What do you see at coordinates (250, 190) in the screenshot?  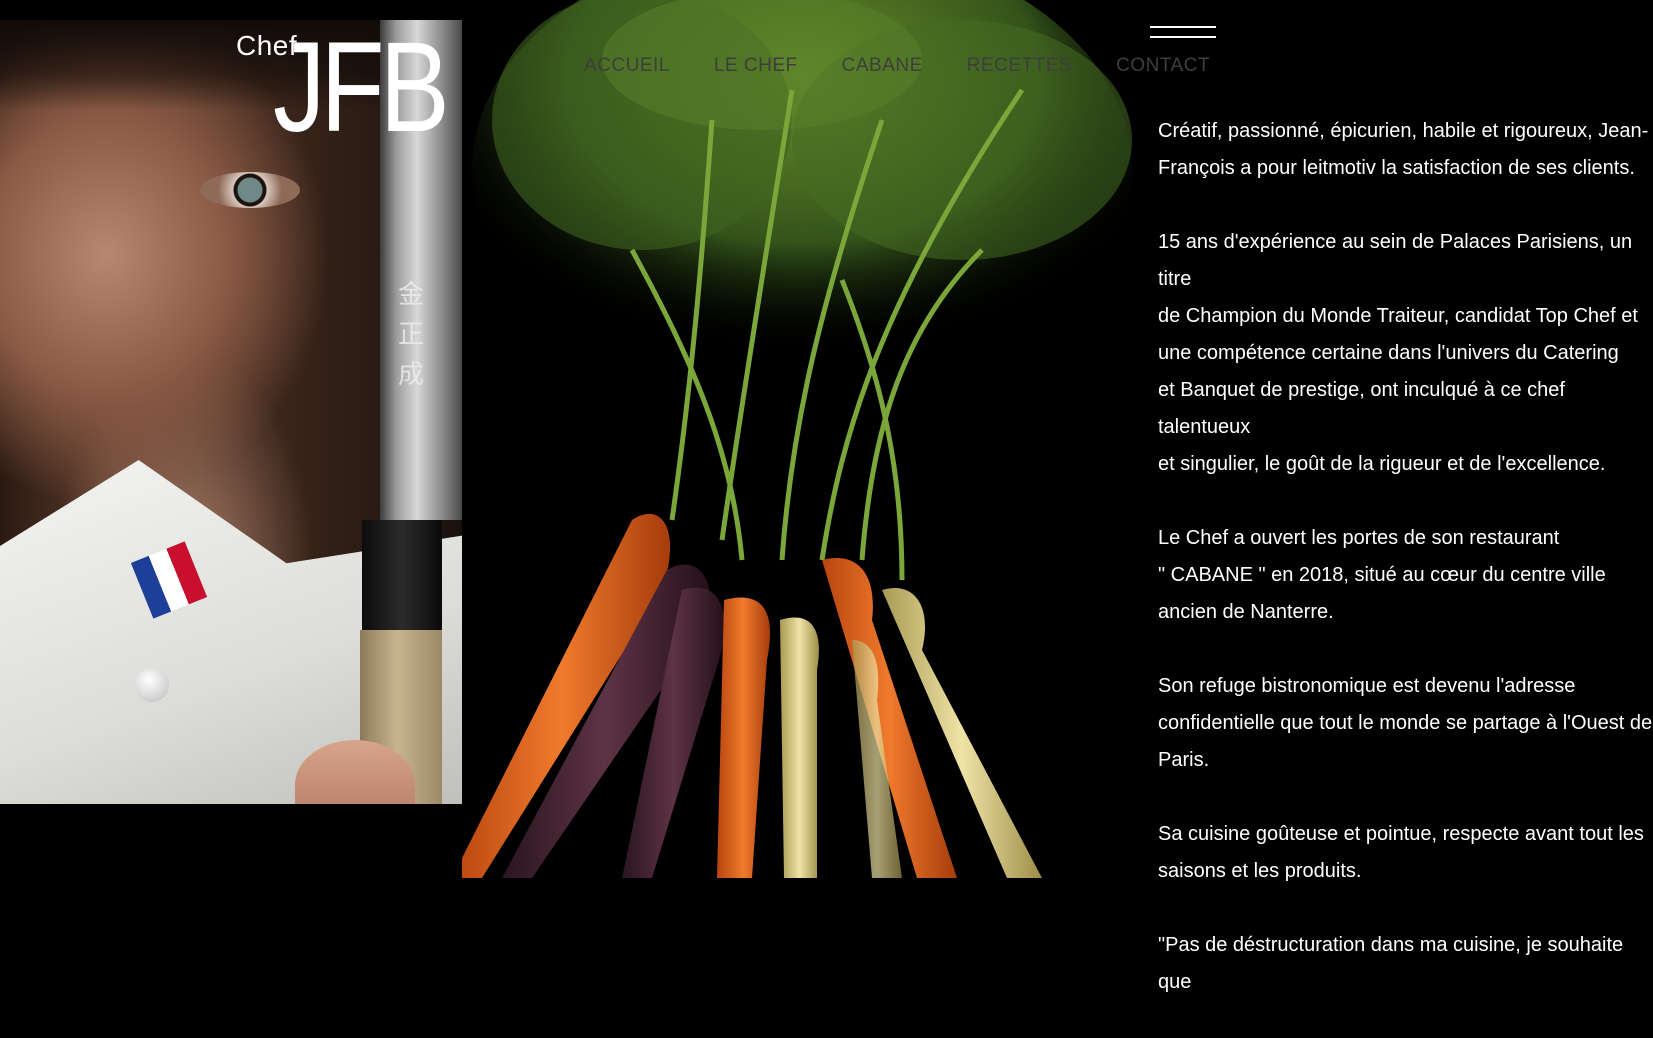 I see `chef-eye` at bounding box center [250, 190].